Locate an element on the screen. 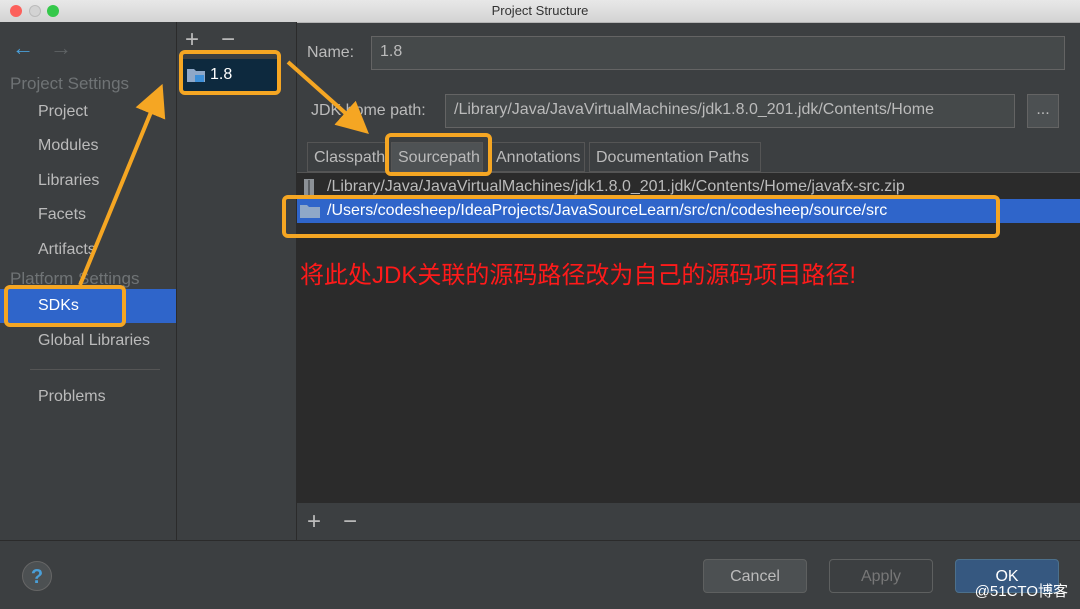 The image size is (1080, 609). arrow-item-to-sourcepath is located at coordinates (327, 97).